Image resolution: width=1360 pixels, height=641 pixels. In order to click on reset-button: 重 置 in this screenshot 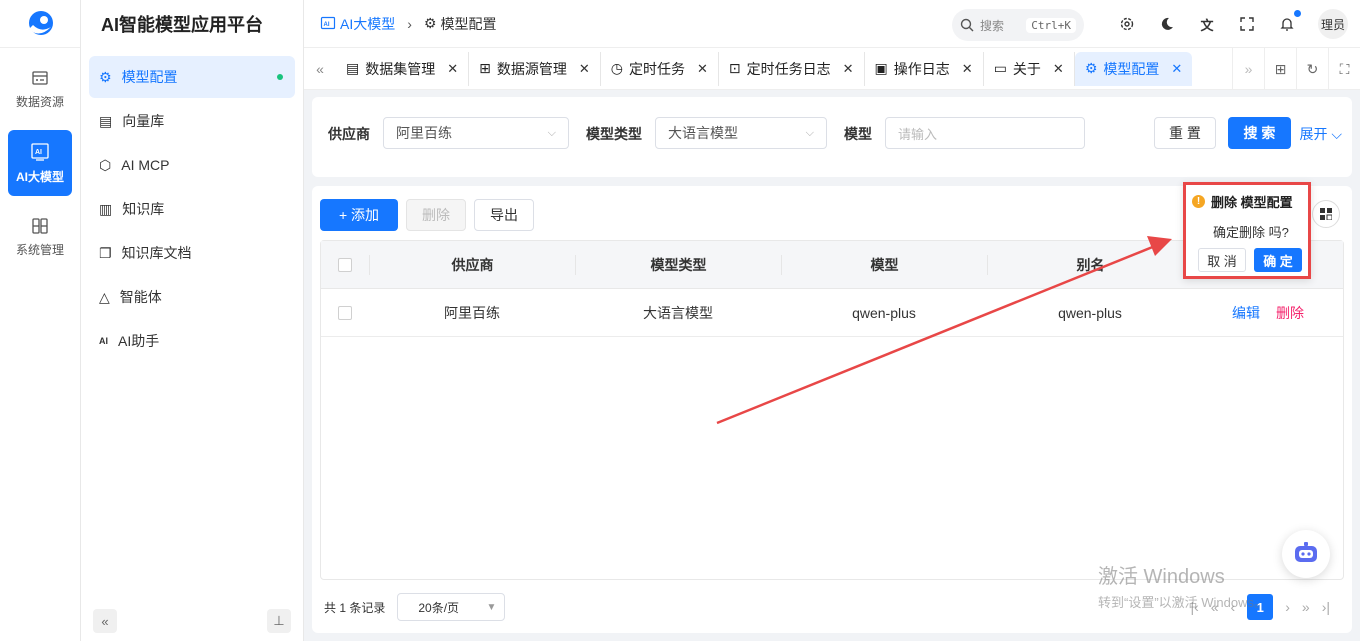, I will do `click(1185, 133)`.